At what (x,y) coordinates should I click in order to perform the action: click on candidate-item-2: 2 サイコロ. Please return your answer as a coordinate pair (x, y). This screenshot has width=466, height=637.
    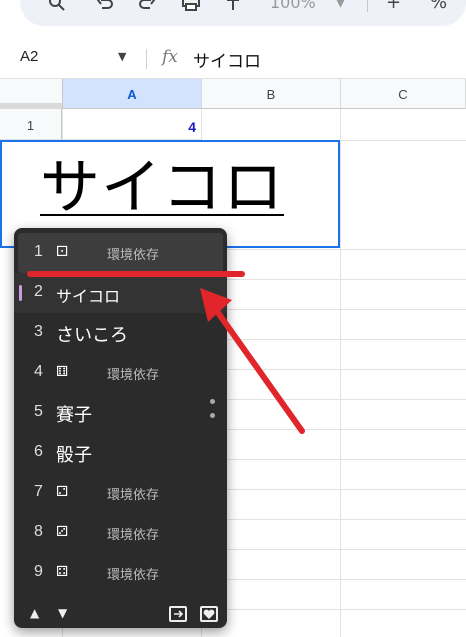
    Looking at the image, I should click on (120, 293).